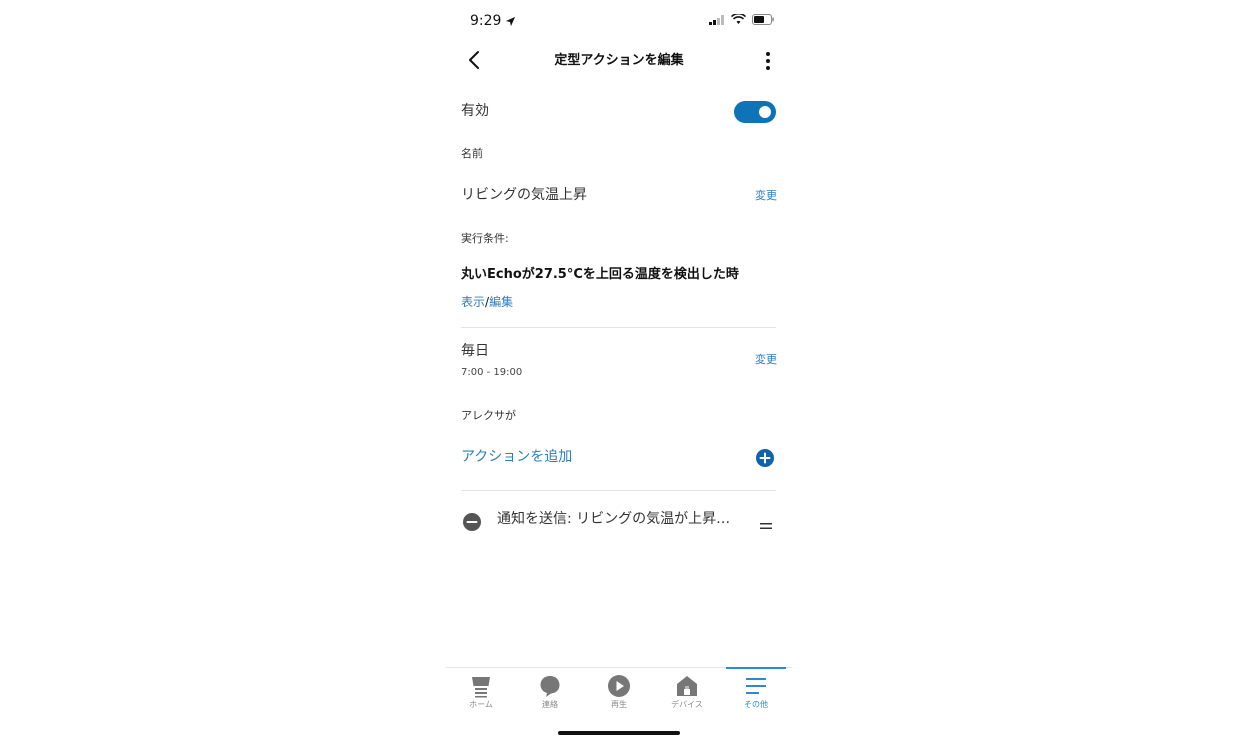 The image size is (1238, 743). I want to click on remove-action-button, so click(472, 522).